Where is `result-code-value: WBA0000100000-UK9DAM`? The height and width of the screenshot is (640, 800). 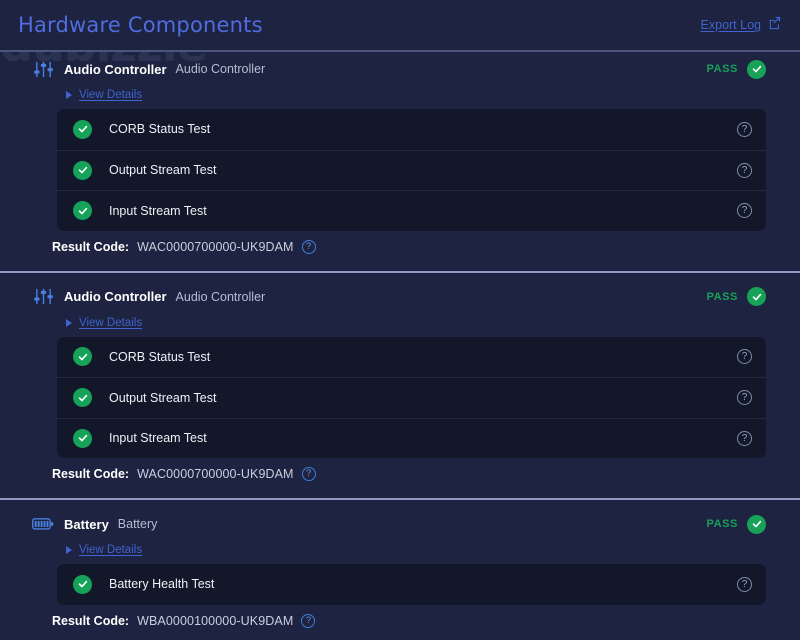
result-code-value: WBA0000100000-UK9DAM is located at coordinates (215, 620).